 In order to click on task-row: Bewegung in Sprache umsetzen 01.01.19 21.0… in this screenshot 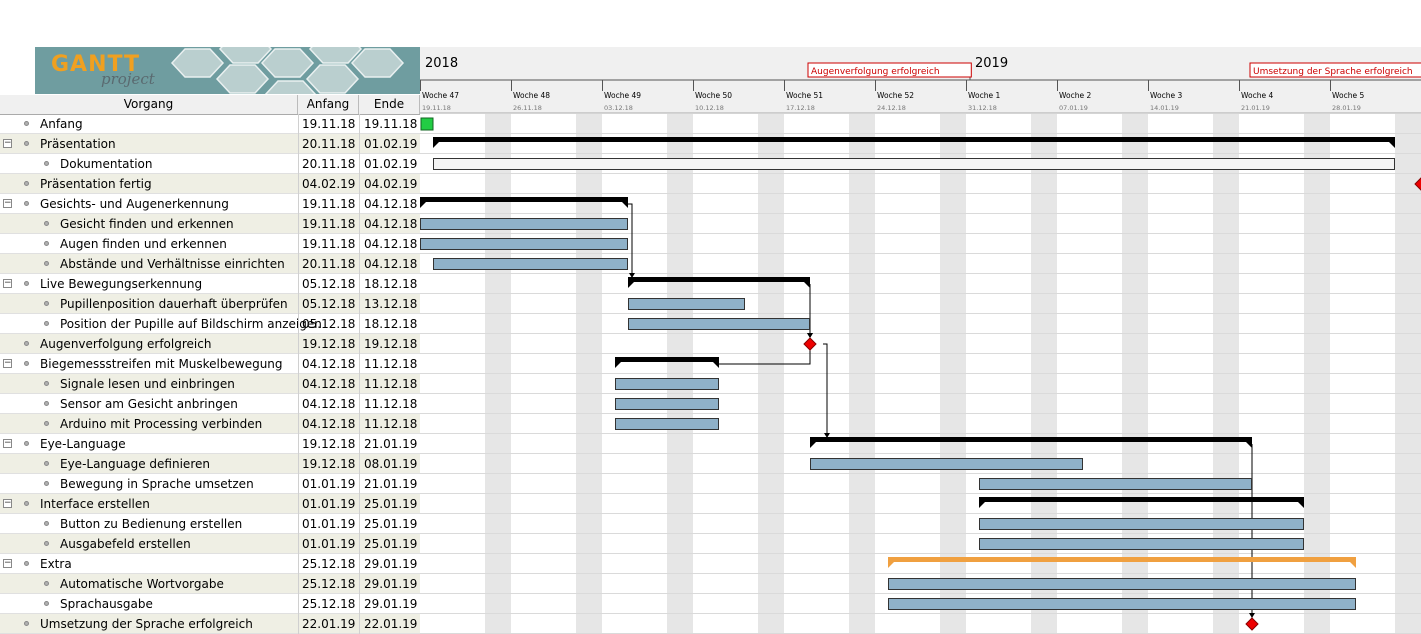, I will do `click(210, 484)`.